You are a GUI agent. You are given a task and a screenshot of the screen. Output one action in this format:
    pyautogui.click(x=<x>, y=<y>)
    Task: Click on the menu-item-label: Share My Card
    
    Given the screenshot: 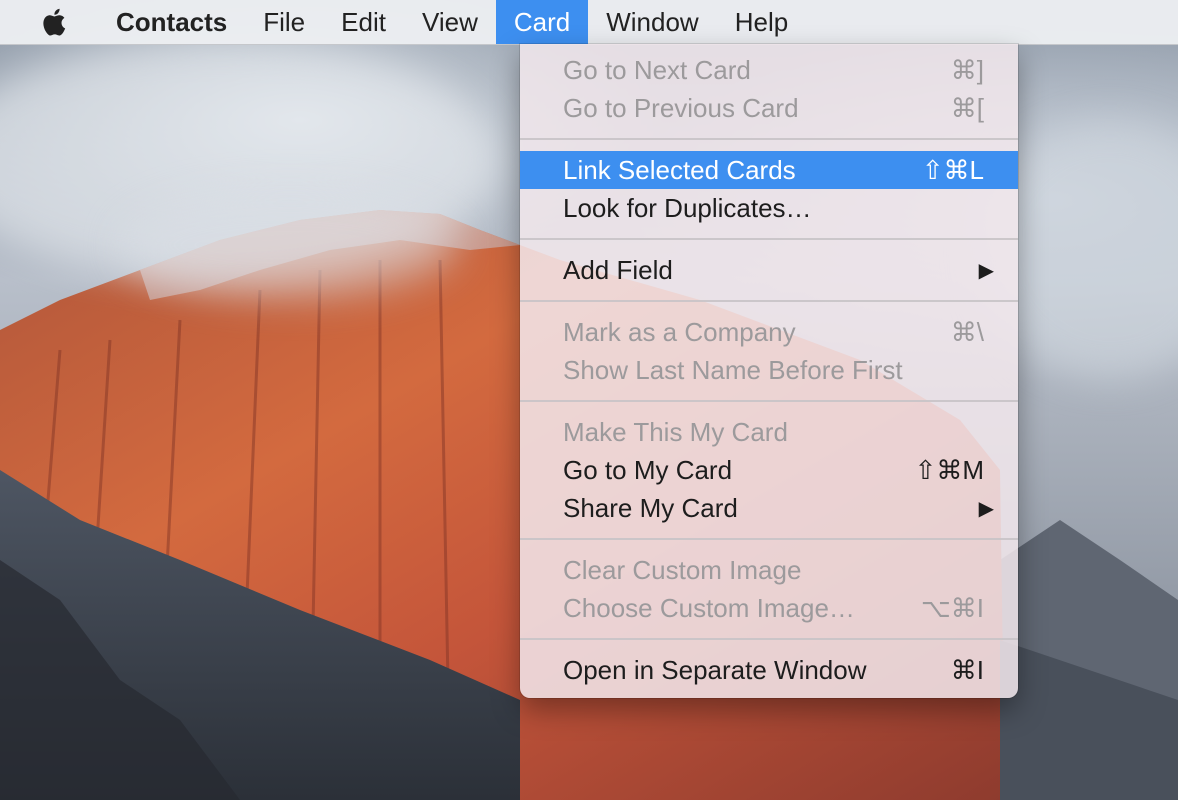 What is the action you would take?
    pyautogui.click(x=650, y=507)
    